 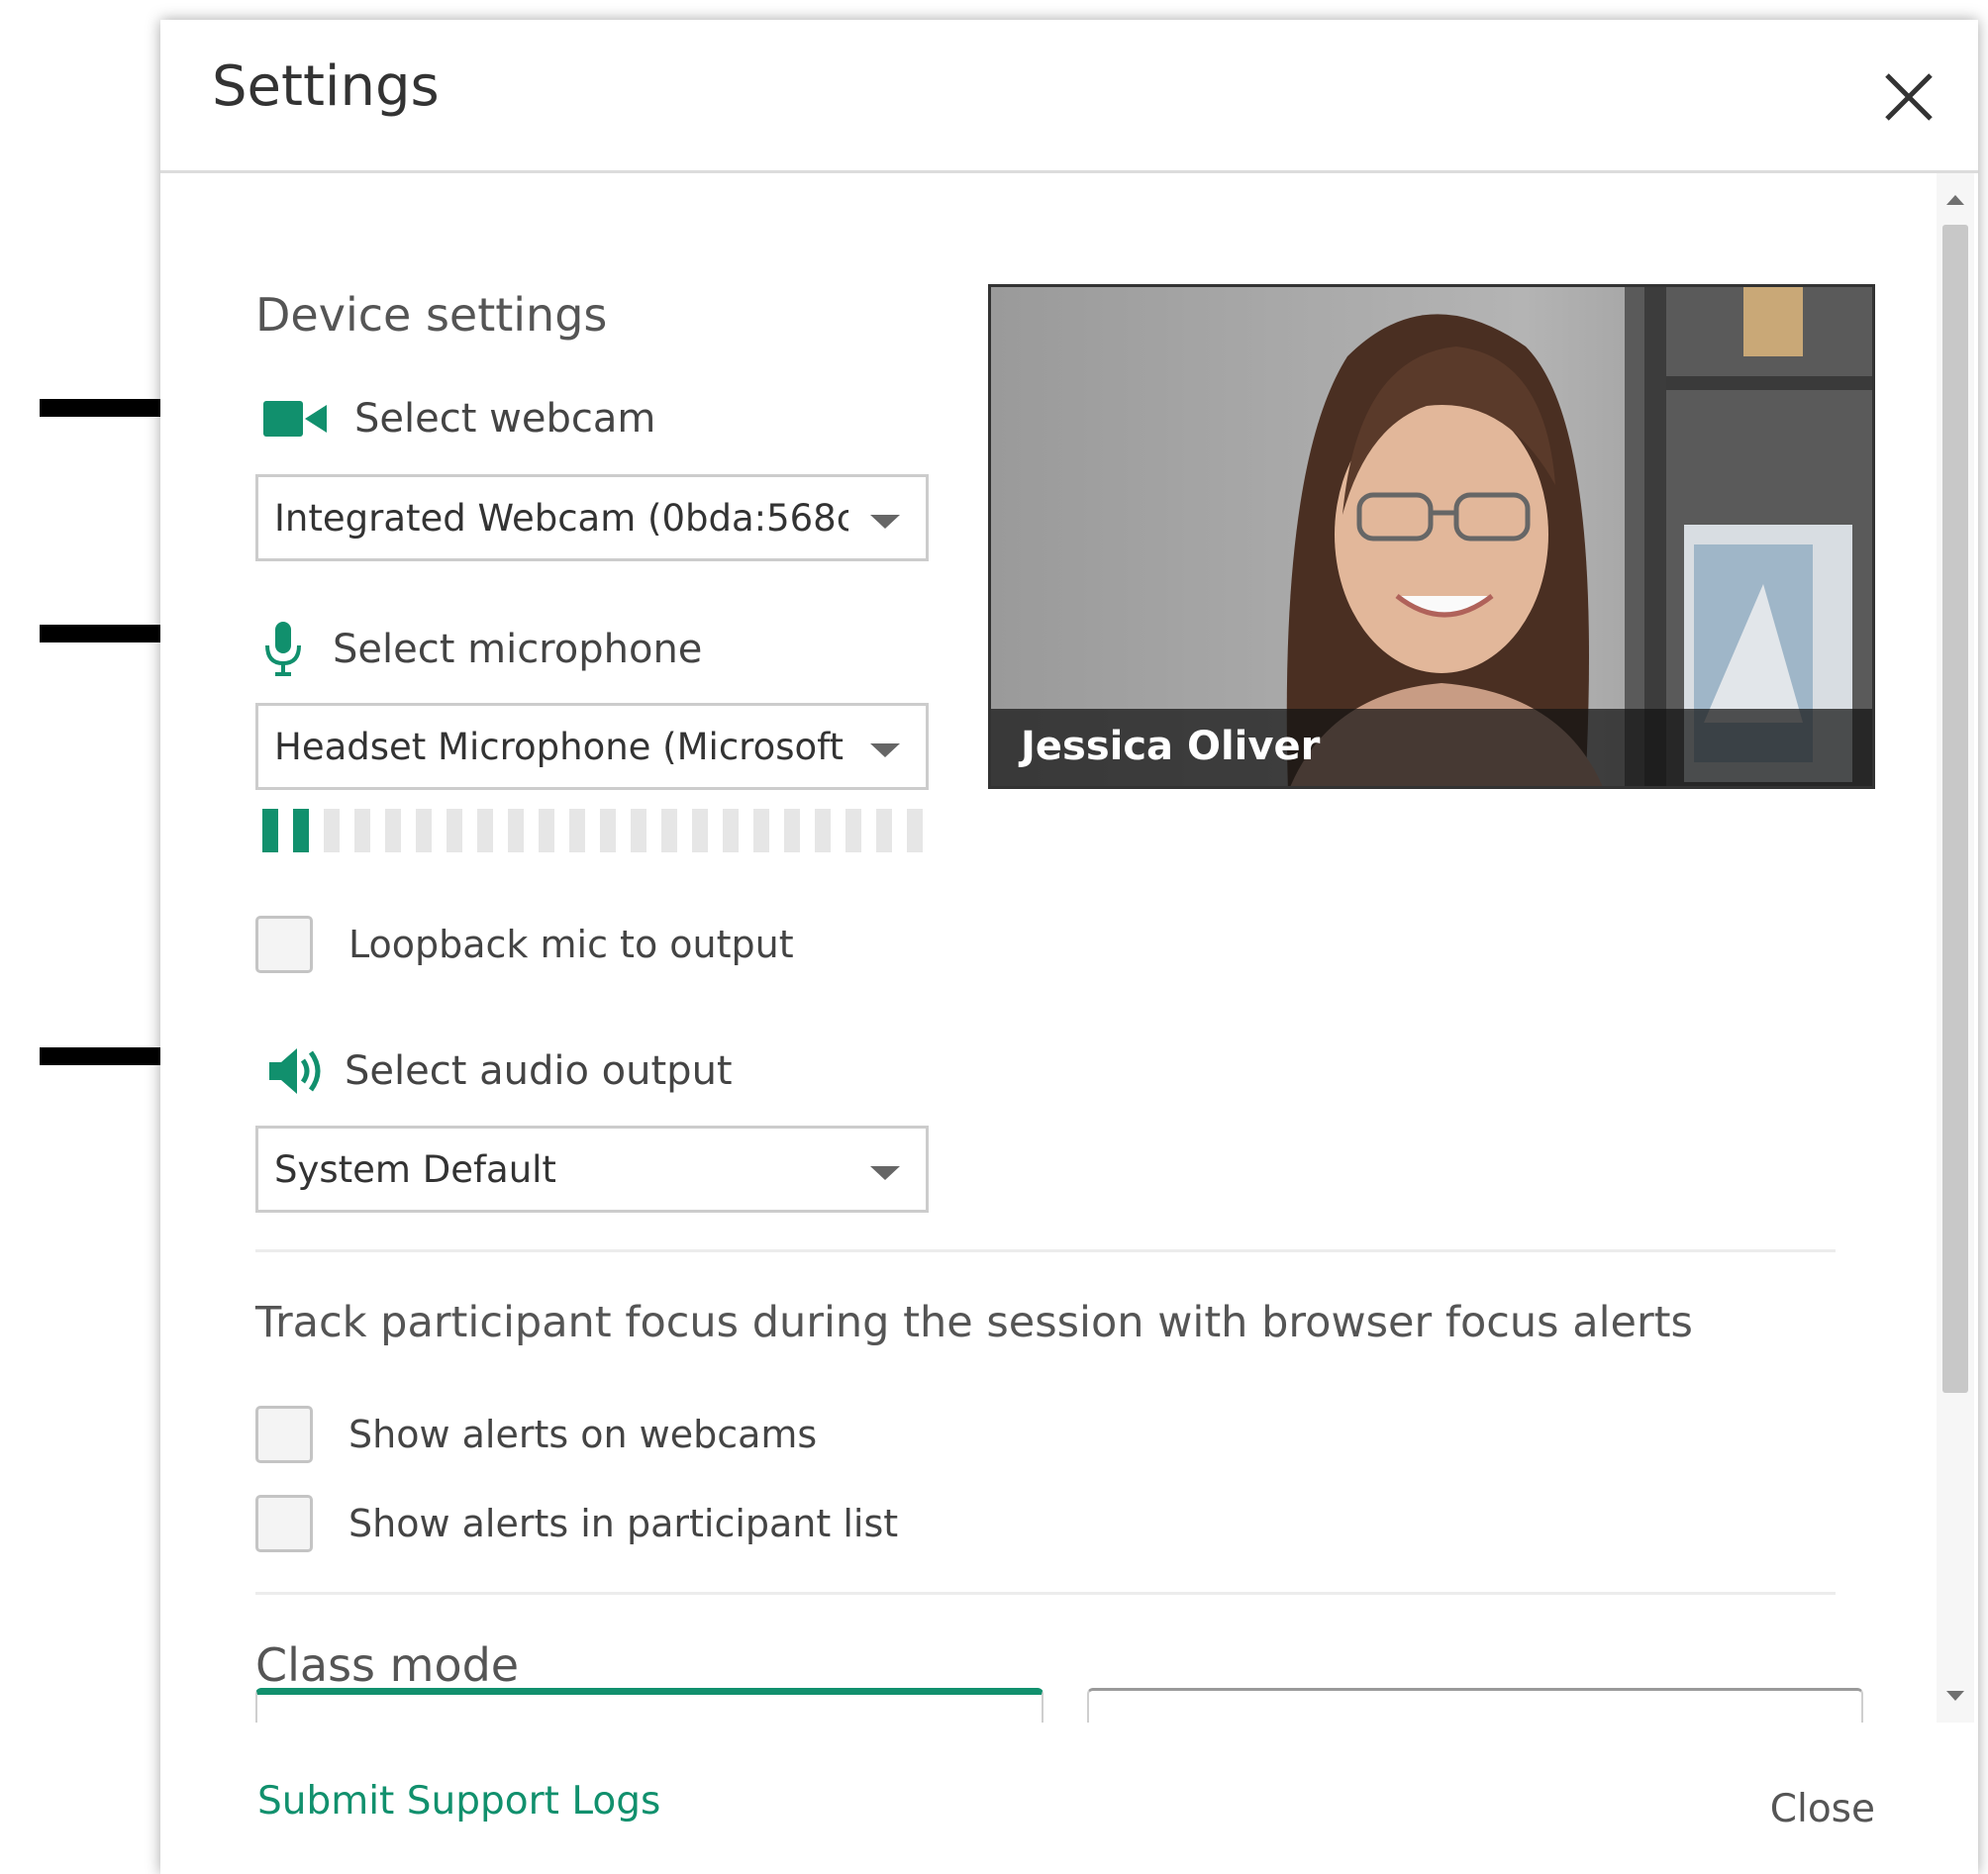 I want to click on loopback-checkbox, so click(x=284, y=944).